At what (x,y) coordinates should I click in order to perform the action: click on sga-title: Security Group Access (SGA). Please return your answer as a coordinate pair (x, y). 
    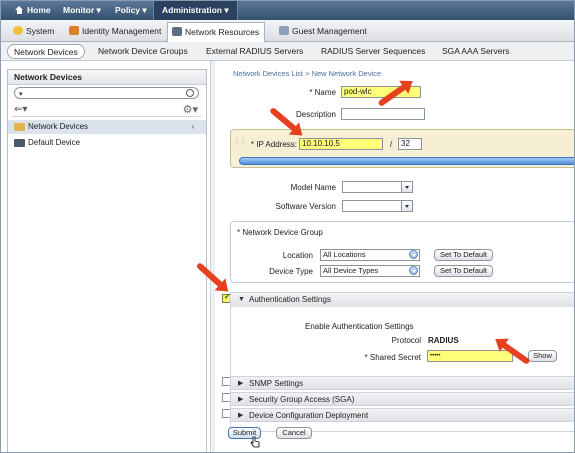
    Looking at the image, I should click on (302, 399).